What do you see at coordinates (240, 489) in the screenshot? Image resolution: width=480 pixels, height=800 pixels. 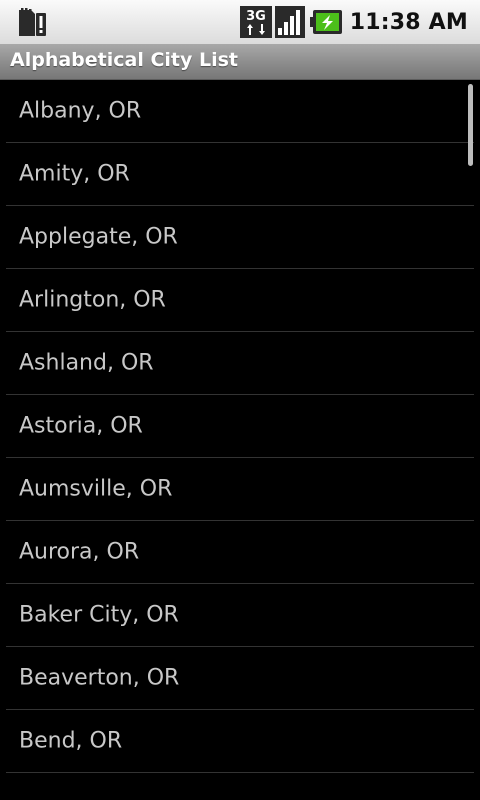 I see `list-item-aumsville: Aumsville, OR` at bounding box center [240, 489].